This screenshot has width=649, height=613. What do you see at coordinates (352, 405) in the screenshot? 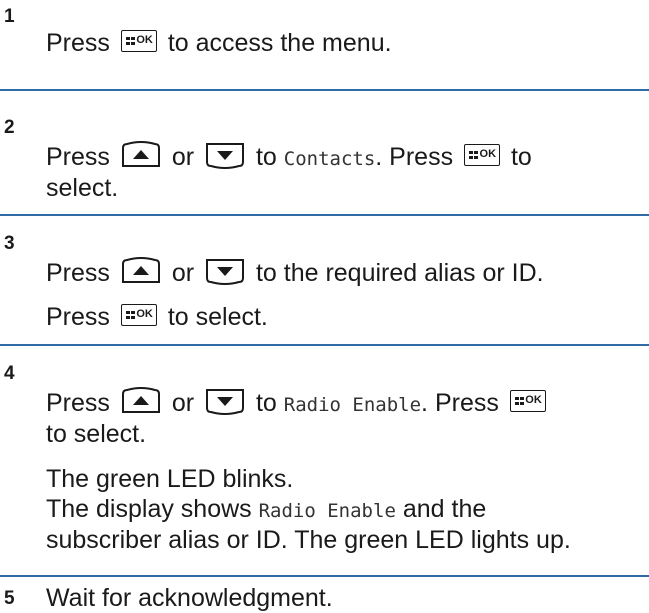
I see `menu-item-name: Radio Enable` at bounding box center [352, 405].